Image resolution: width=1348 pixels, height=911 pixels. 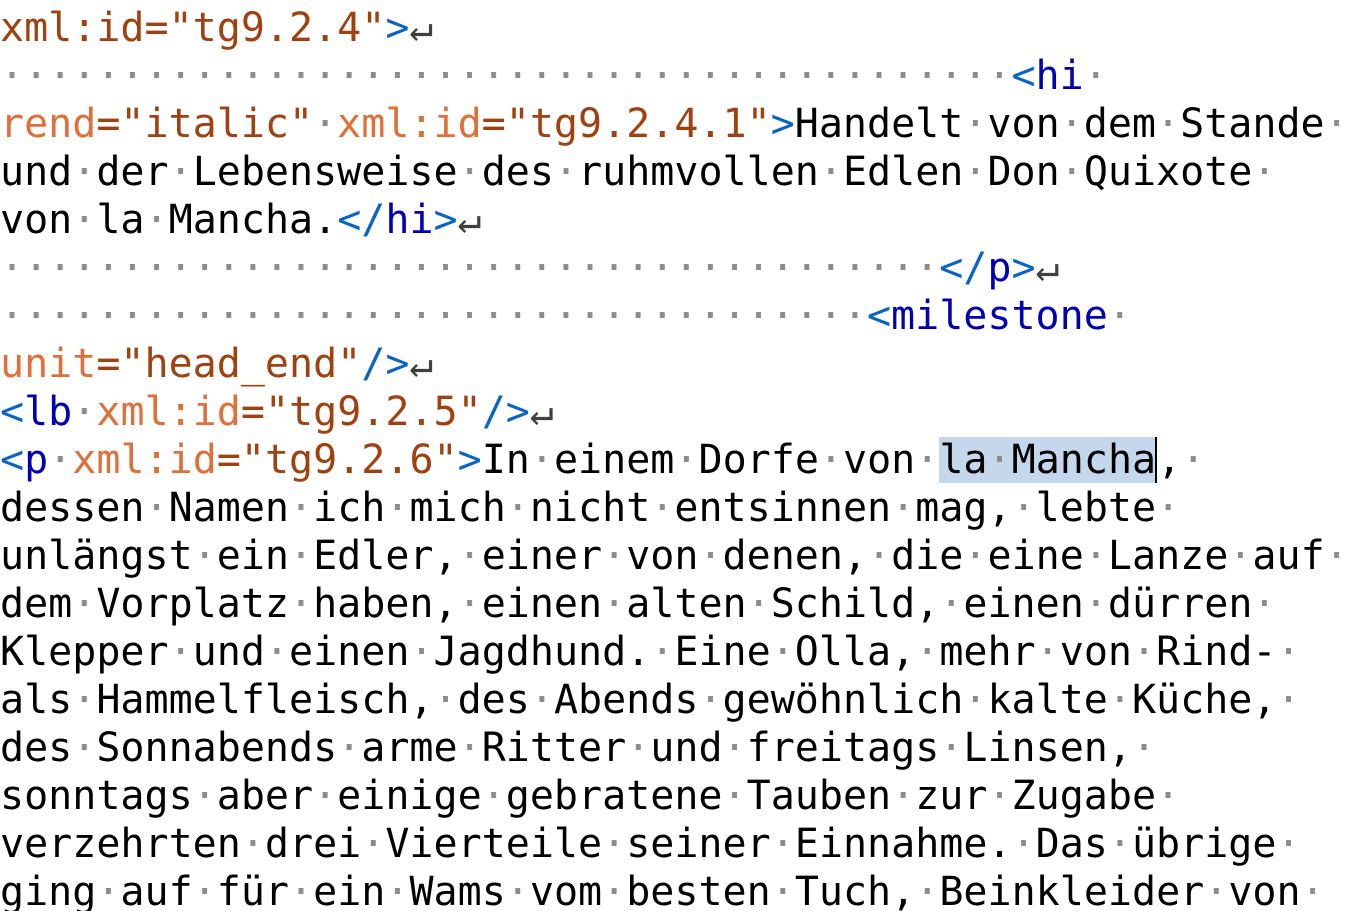 What do you see at coordinates (626, 124) in the screenshot?
I see `xml-attribute-value: ="tg9.2.4.1"` at bounding box center [626, 124].